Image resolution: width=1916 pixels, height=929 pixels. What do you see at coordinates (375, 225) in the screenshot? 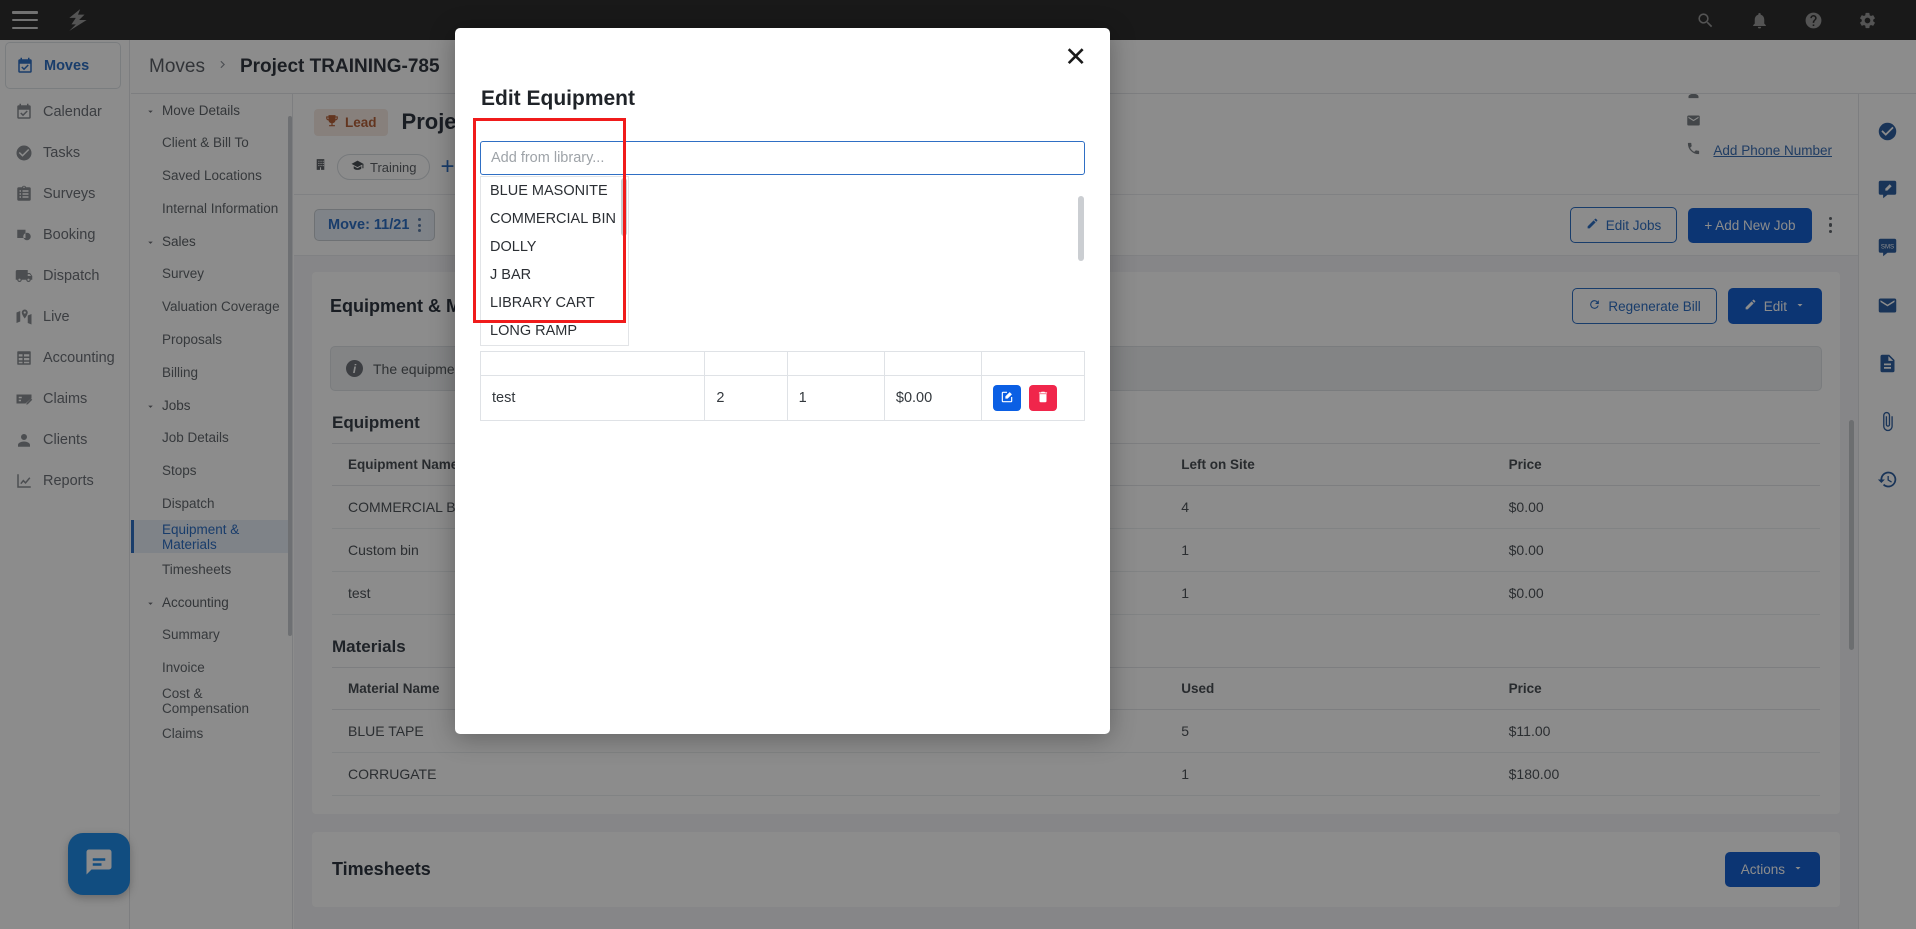
I see `move-date-pill: Move: 11/21` at bounding box center [375, 225].